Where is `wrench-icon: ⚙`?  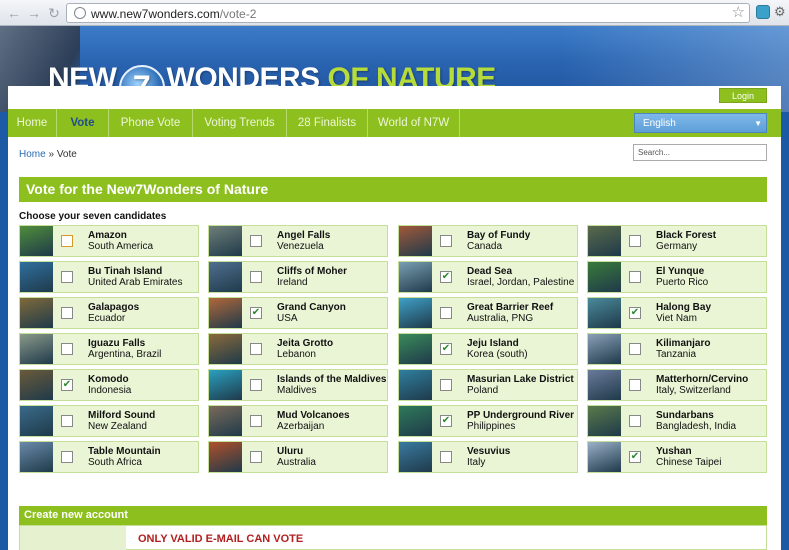 wrench-icon: ⚙ is located at coordinates (780, 12).